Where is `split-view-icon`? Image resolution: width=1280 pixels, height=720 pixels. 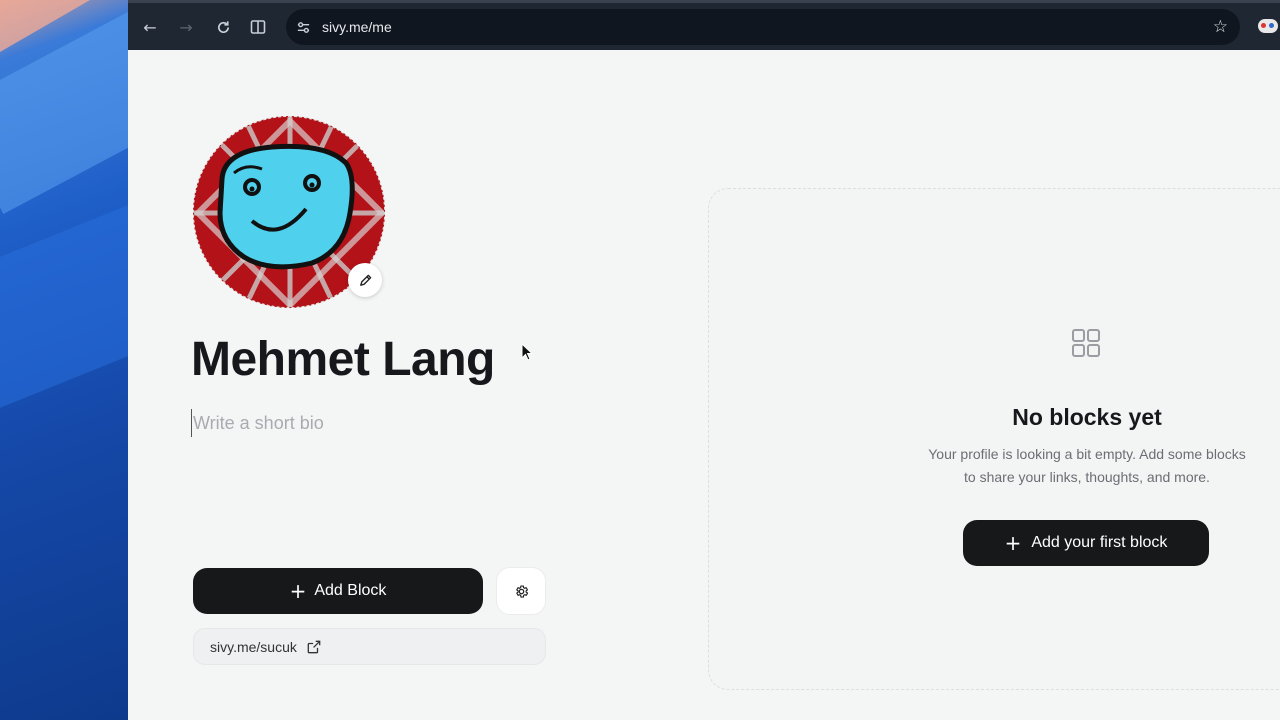
split-view-icon is located at coordinates (258, 27).